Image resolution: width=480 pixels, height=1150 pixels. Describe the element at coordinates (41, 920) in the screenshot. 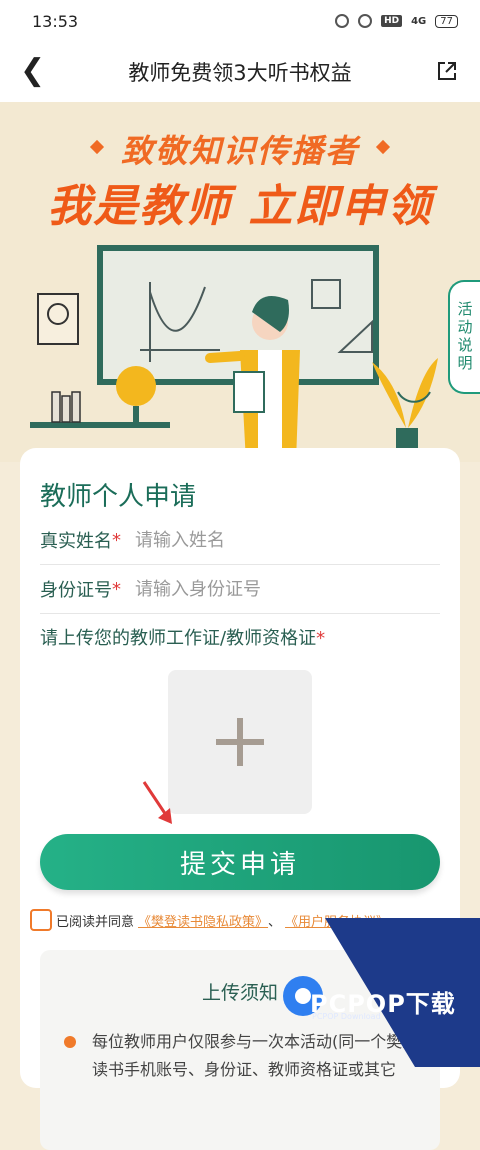

I see `agree-checkbox` at that location.